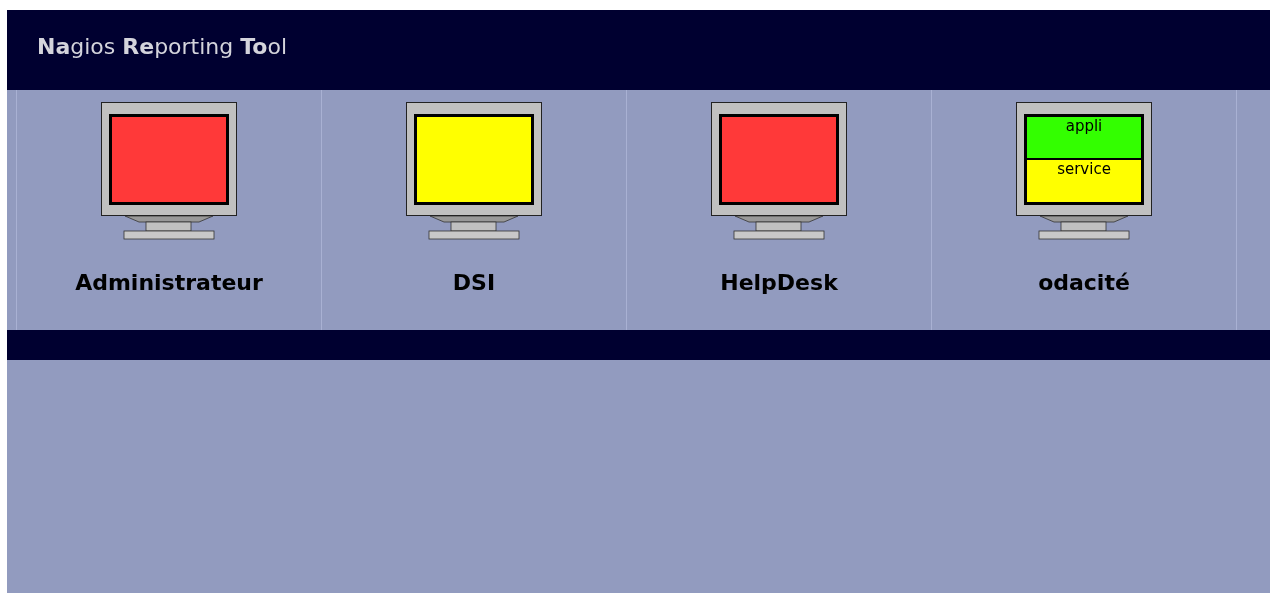  I want to click on group-label: HelpDesk, so click(779, 283).